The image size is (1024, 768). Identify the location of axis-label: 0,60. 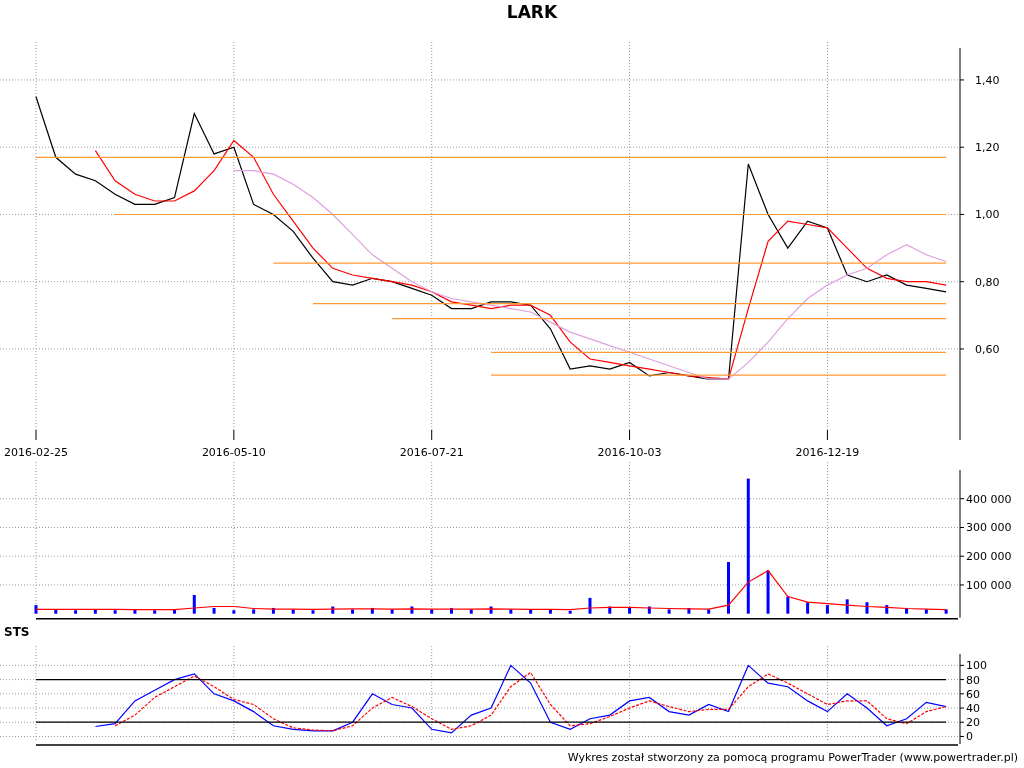
(987, 349).